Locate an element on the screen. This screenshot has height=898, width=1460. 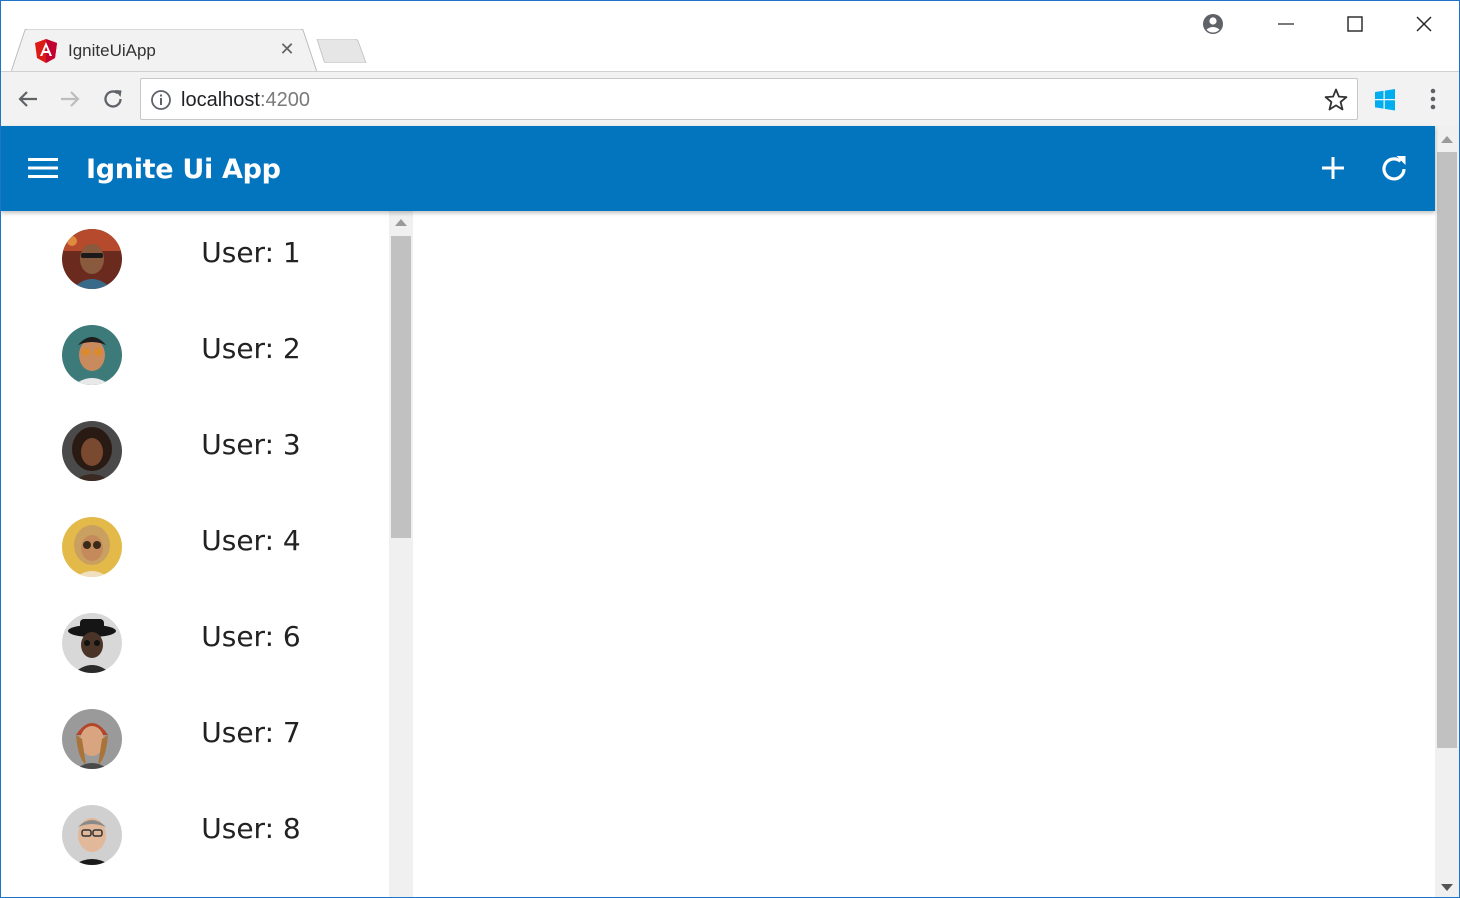
url-port: :4200 is located at coordinates (284, 100).